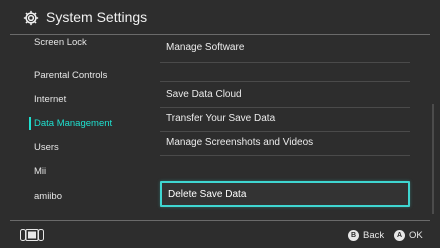 Image resolution: width=440 pixels, height=248 pixels. I want to click on b-button-icon: B, so click(353, 235).